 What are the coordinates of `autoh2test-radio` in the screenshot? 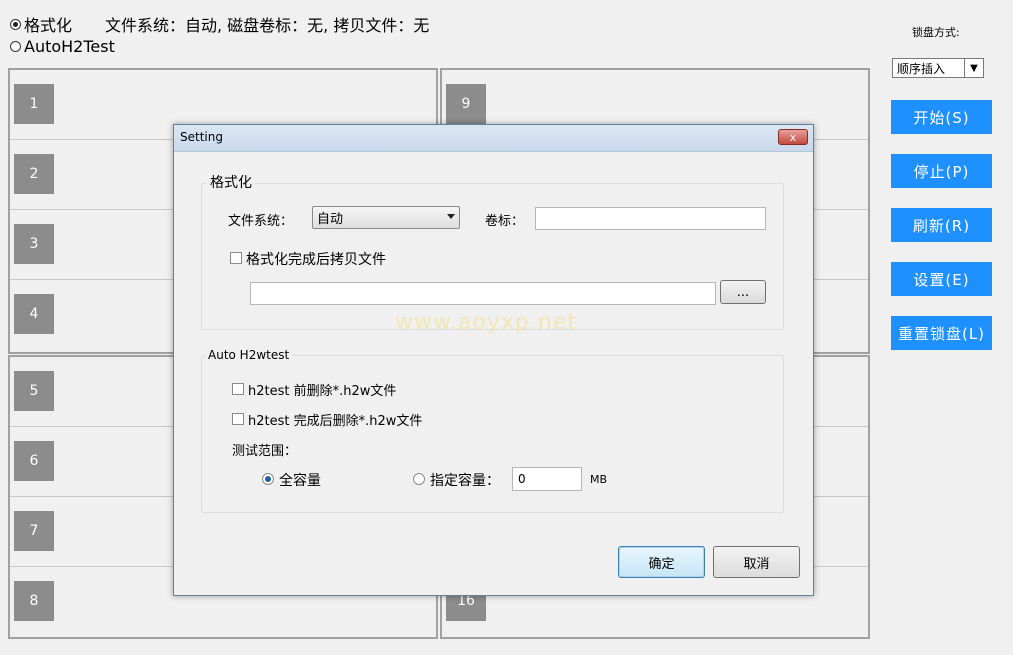 It's located at (15, 46).